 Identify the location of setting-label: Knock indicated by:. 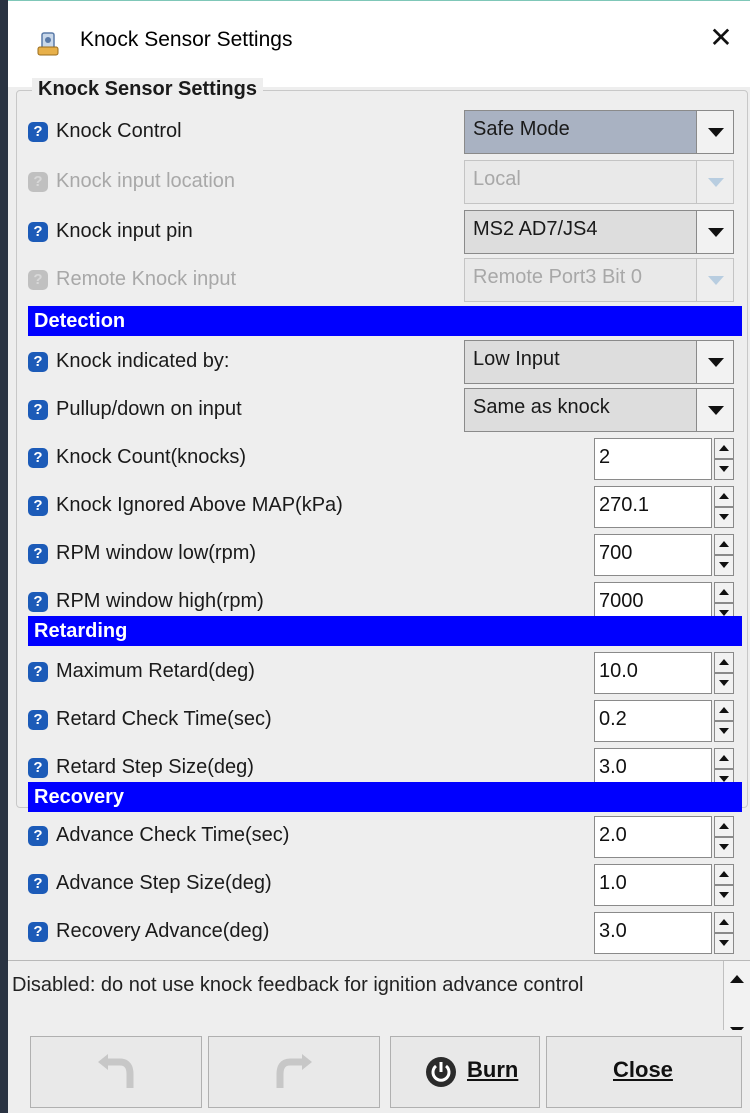
(143, 361).